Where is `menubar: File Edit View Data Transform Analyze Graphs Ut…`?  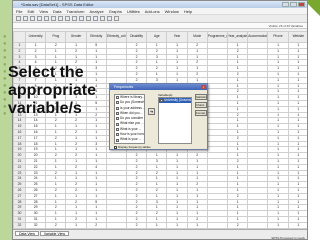
menubar: File Edit View Data Transform Analyze Graphs Ut… is located at coordinates (160, 11).